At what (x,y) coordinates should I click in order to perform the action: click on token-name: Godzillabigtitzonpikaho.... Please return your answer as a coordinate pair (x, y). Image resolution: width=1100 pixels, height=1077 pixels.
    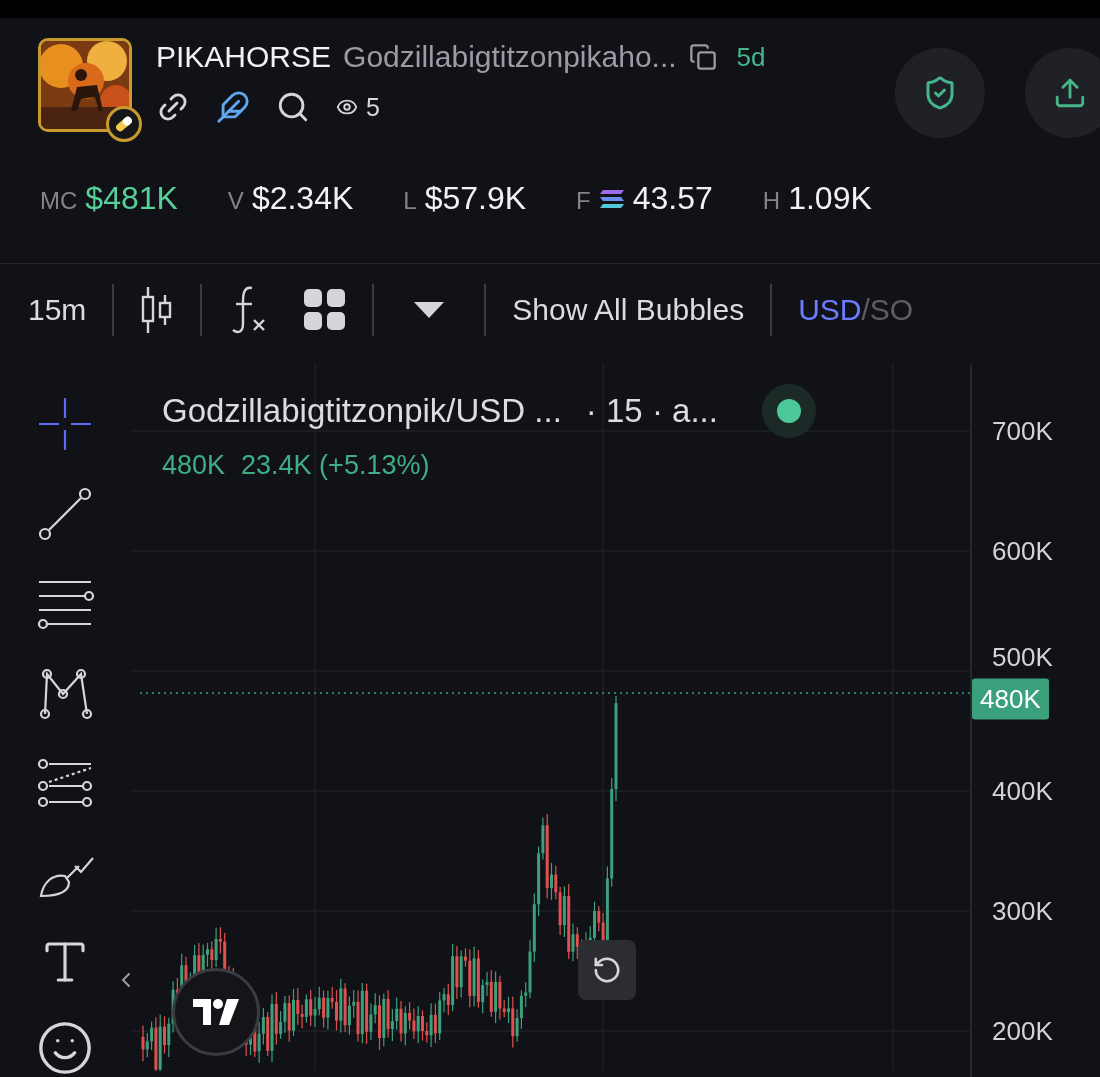
    Looking at the image, I should click on (510, 57).